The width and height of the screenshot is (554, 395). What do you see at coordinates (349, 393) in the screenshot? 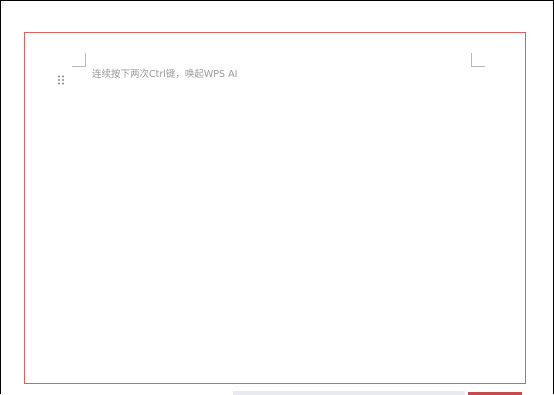
I see `status-bar-strip` at bounding box center [349, 393].